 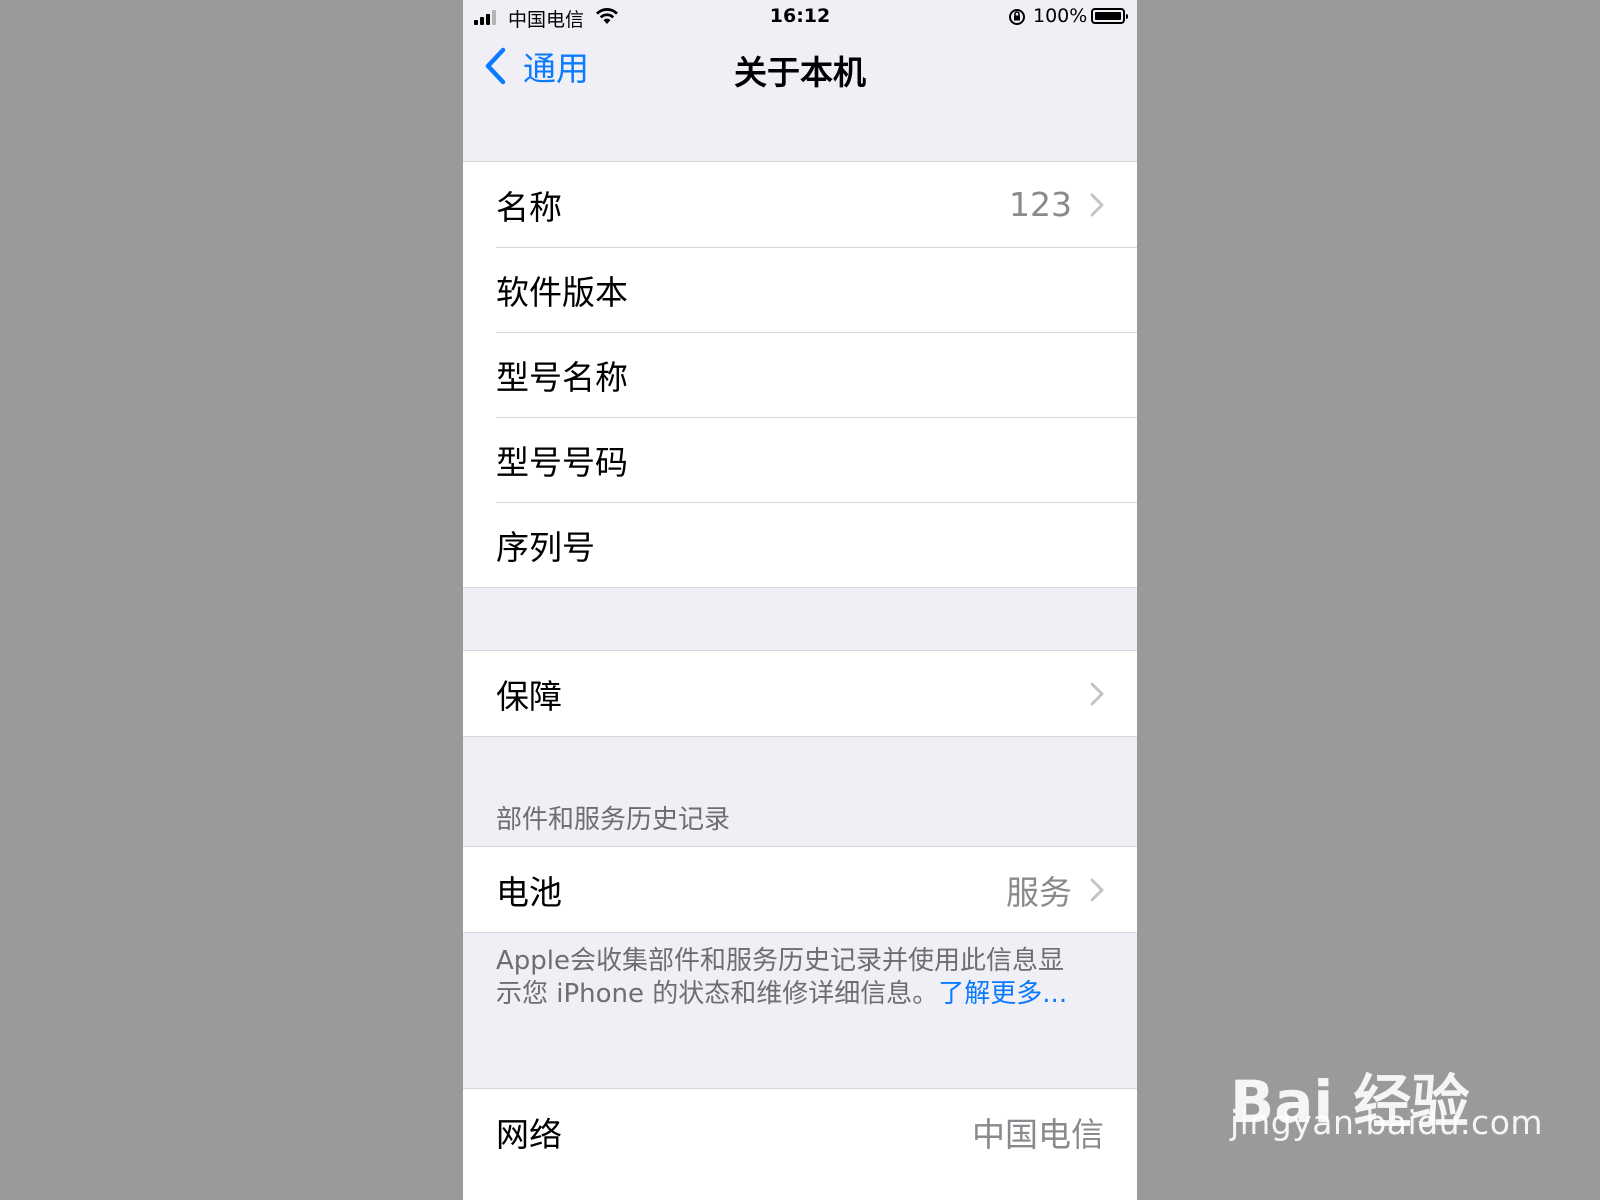 What do you see at coordinates (1387, 1122) in the screenshot?
I see `watermark-url: jingyan.baidu.com` at bounding box center [1387, 1122].